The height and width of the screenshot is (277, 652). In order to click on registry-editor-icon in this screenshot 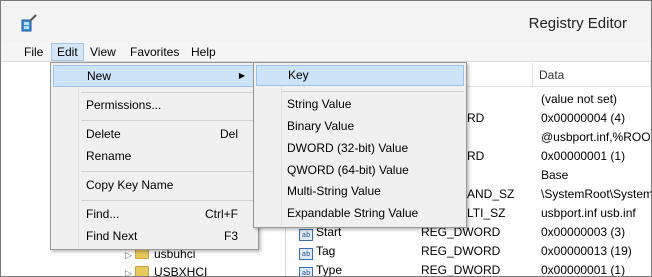, I will do `click(29, 23)`.